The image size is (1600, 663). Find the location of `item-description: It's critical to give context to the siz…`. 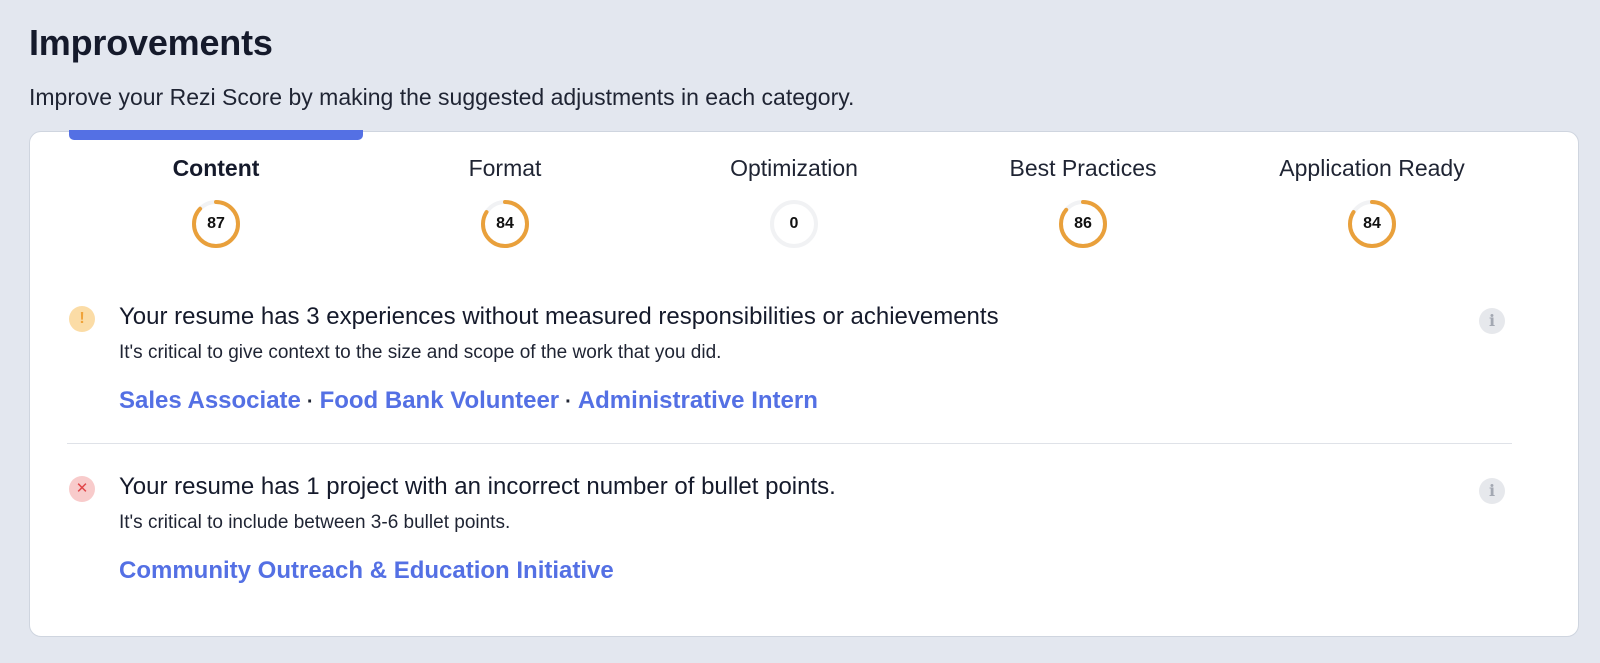

item-description: It's critical to give context to the siz… is located at coordinates (420, 352).